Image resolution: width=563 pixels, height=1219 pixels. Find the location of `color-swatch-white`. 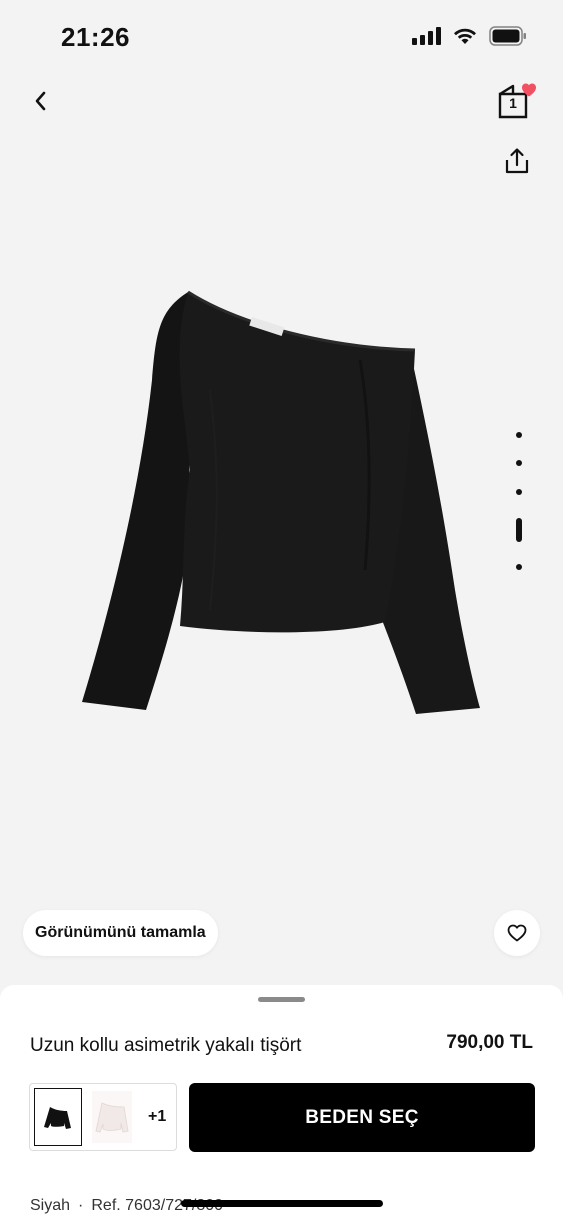

color-swatch-white is located at coordinates (112, 1117).